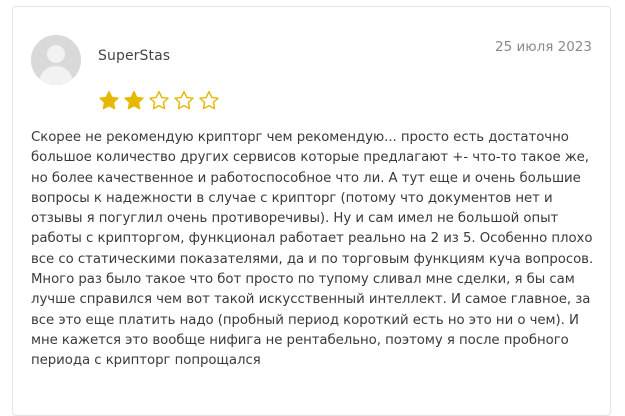 The height and width of the screenshot is (416, 625). I want to click on user-avatar-icon, so click(56, 60).